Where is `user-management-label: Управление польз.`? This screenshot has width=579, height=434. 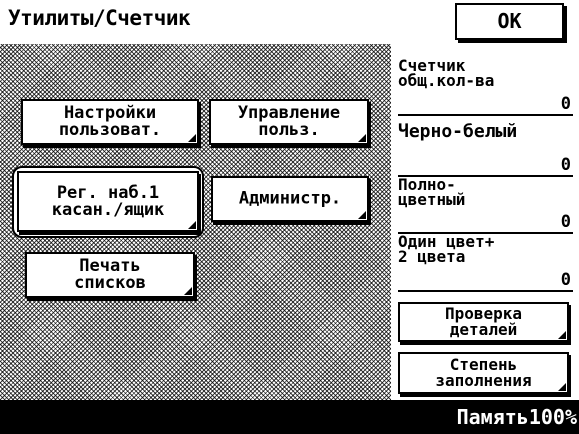
user-management-label: Управление польз. is located at coordinates (289, 121).